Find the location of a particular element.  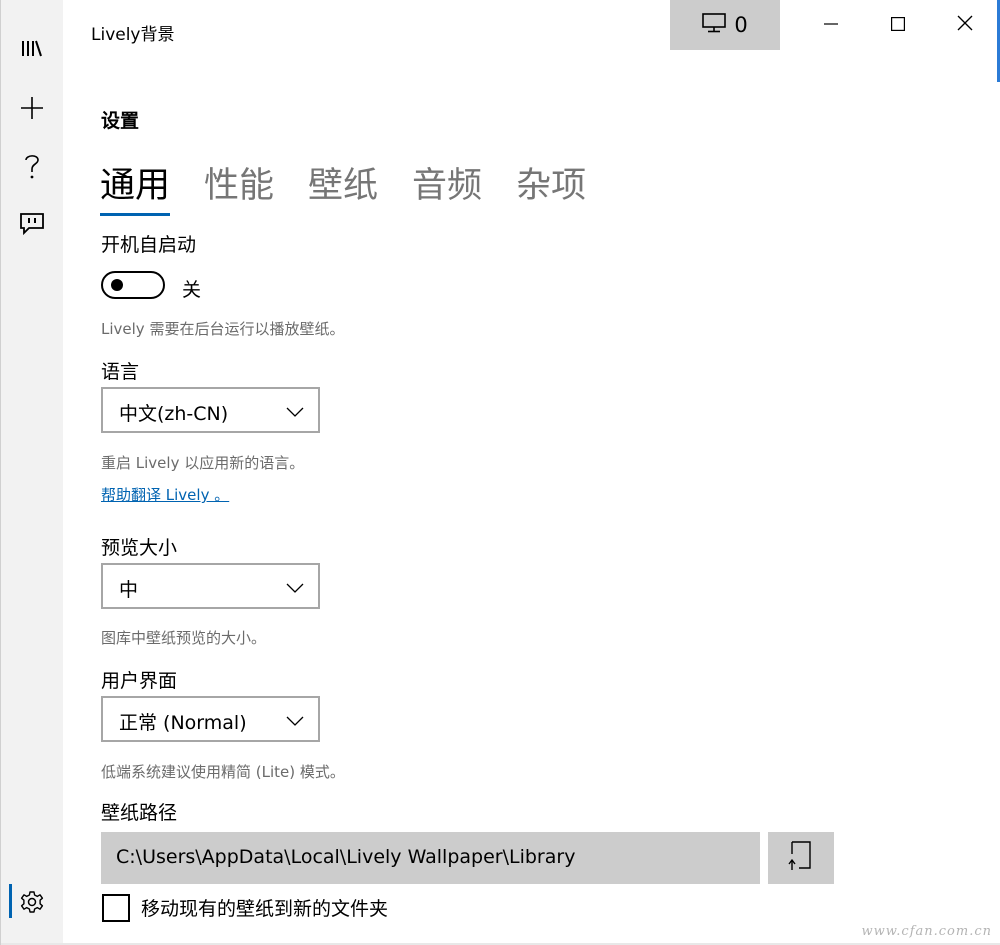

move-wallpapers-label: 移动现有的壁纸到新的文件夹 is located at coordinates (265, 909).